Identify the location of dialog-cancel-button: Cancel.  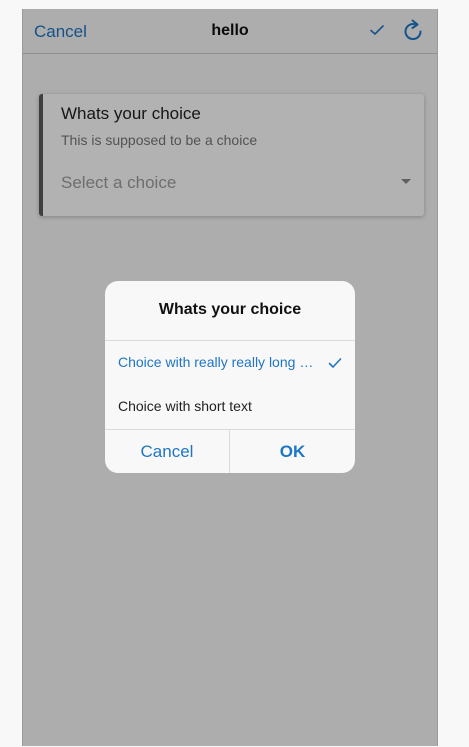
(167, 451).